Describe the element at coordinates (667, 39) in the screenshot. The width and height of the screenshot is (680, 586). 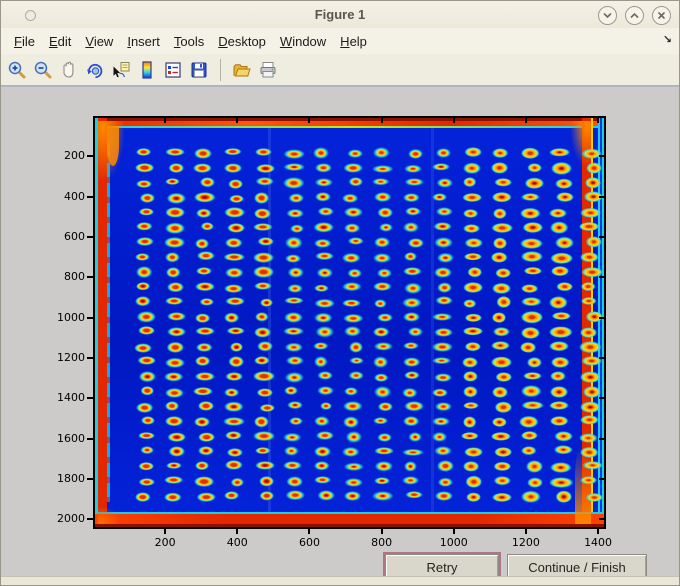
I see `dock-figure-icon: ↘` at that location.